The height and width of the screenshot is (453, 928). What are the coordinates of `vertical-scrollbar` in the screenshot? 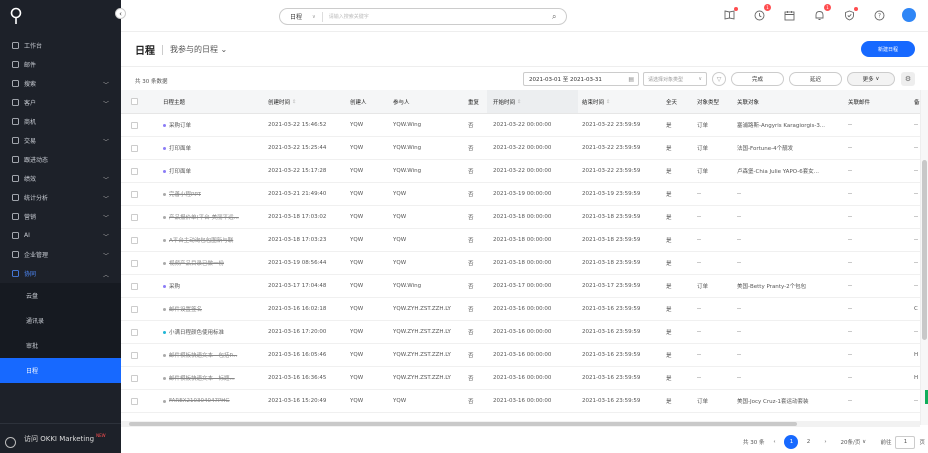 It's located at (924, 257).